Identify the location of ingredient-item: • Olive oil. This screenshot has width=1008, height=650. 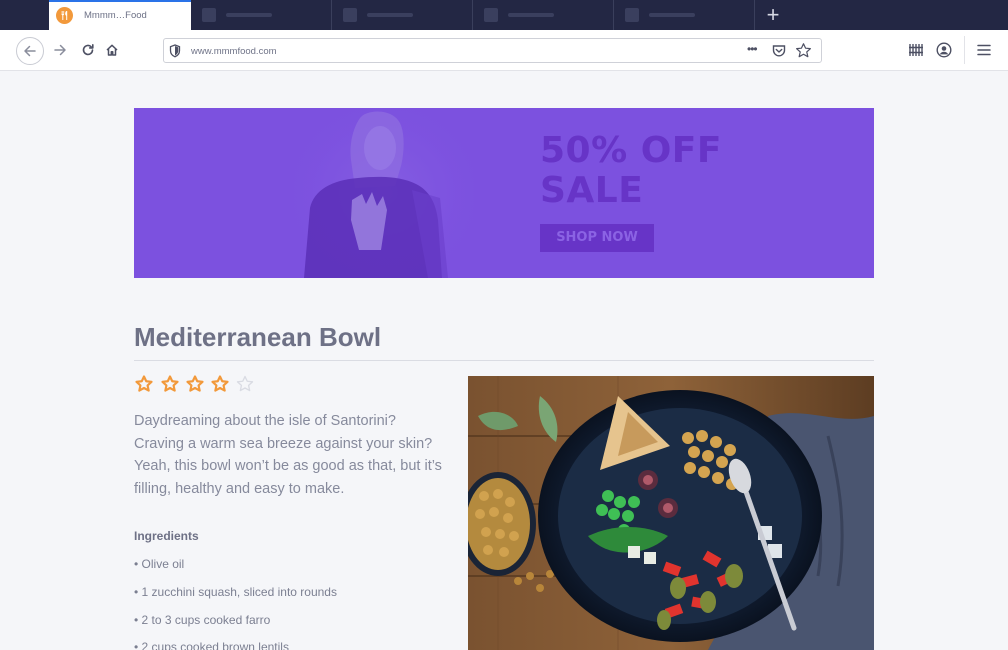
(159, 564).